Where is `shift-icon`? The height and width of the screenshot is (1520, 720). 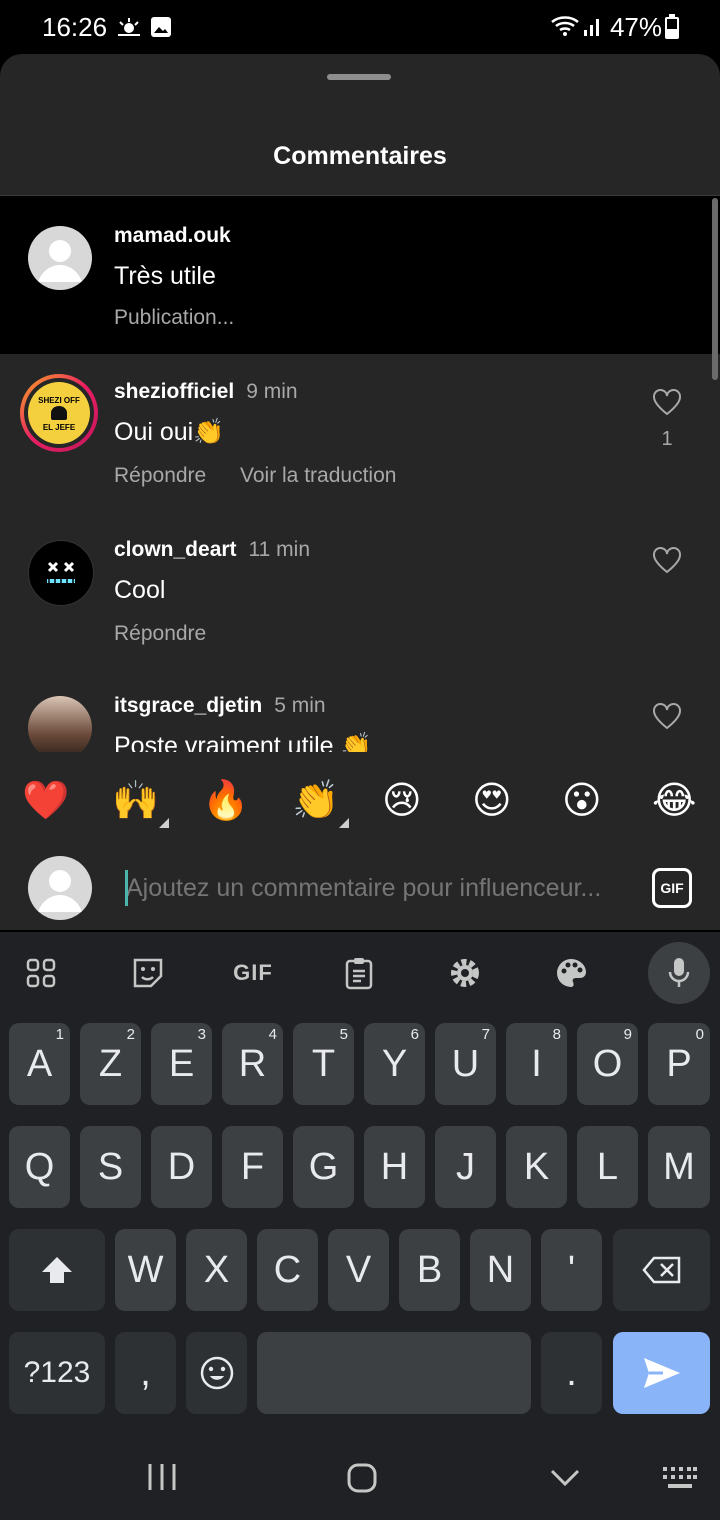
shift-icon is located at coordinates (57, 1270).